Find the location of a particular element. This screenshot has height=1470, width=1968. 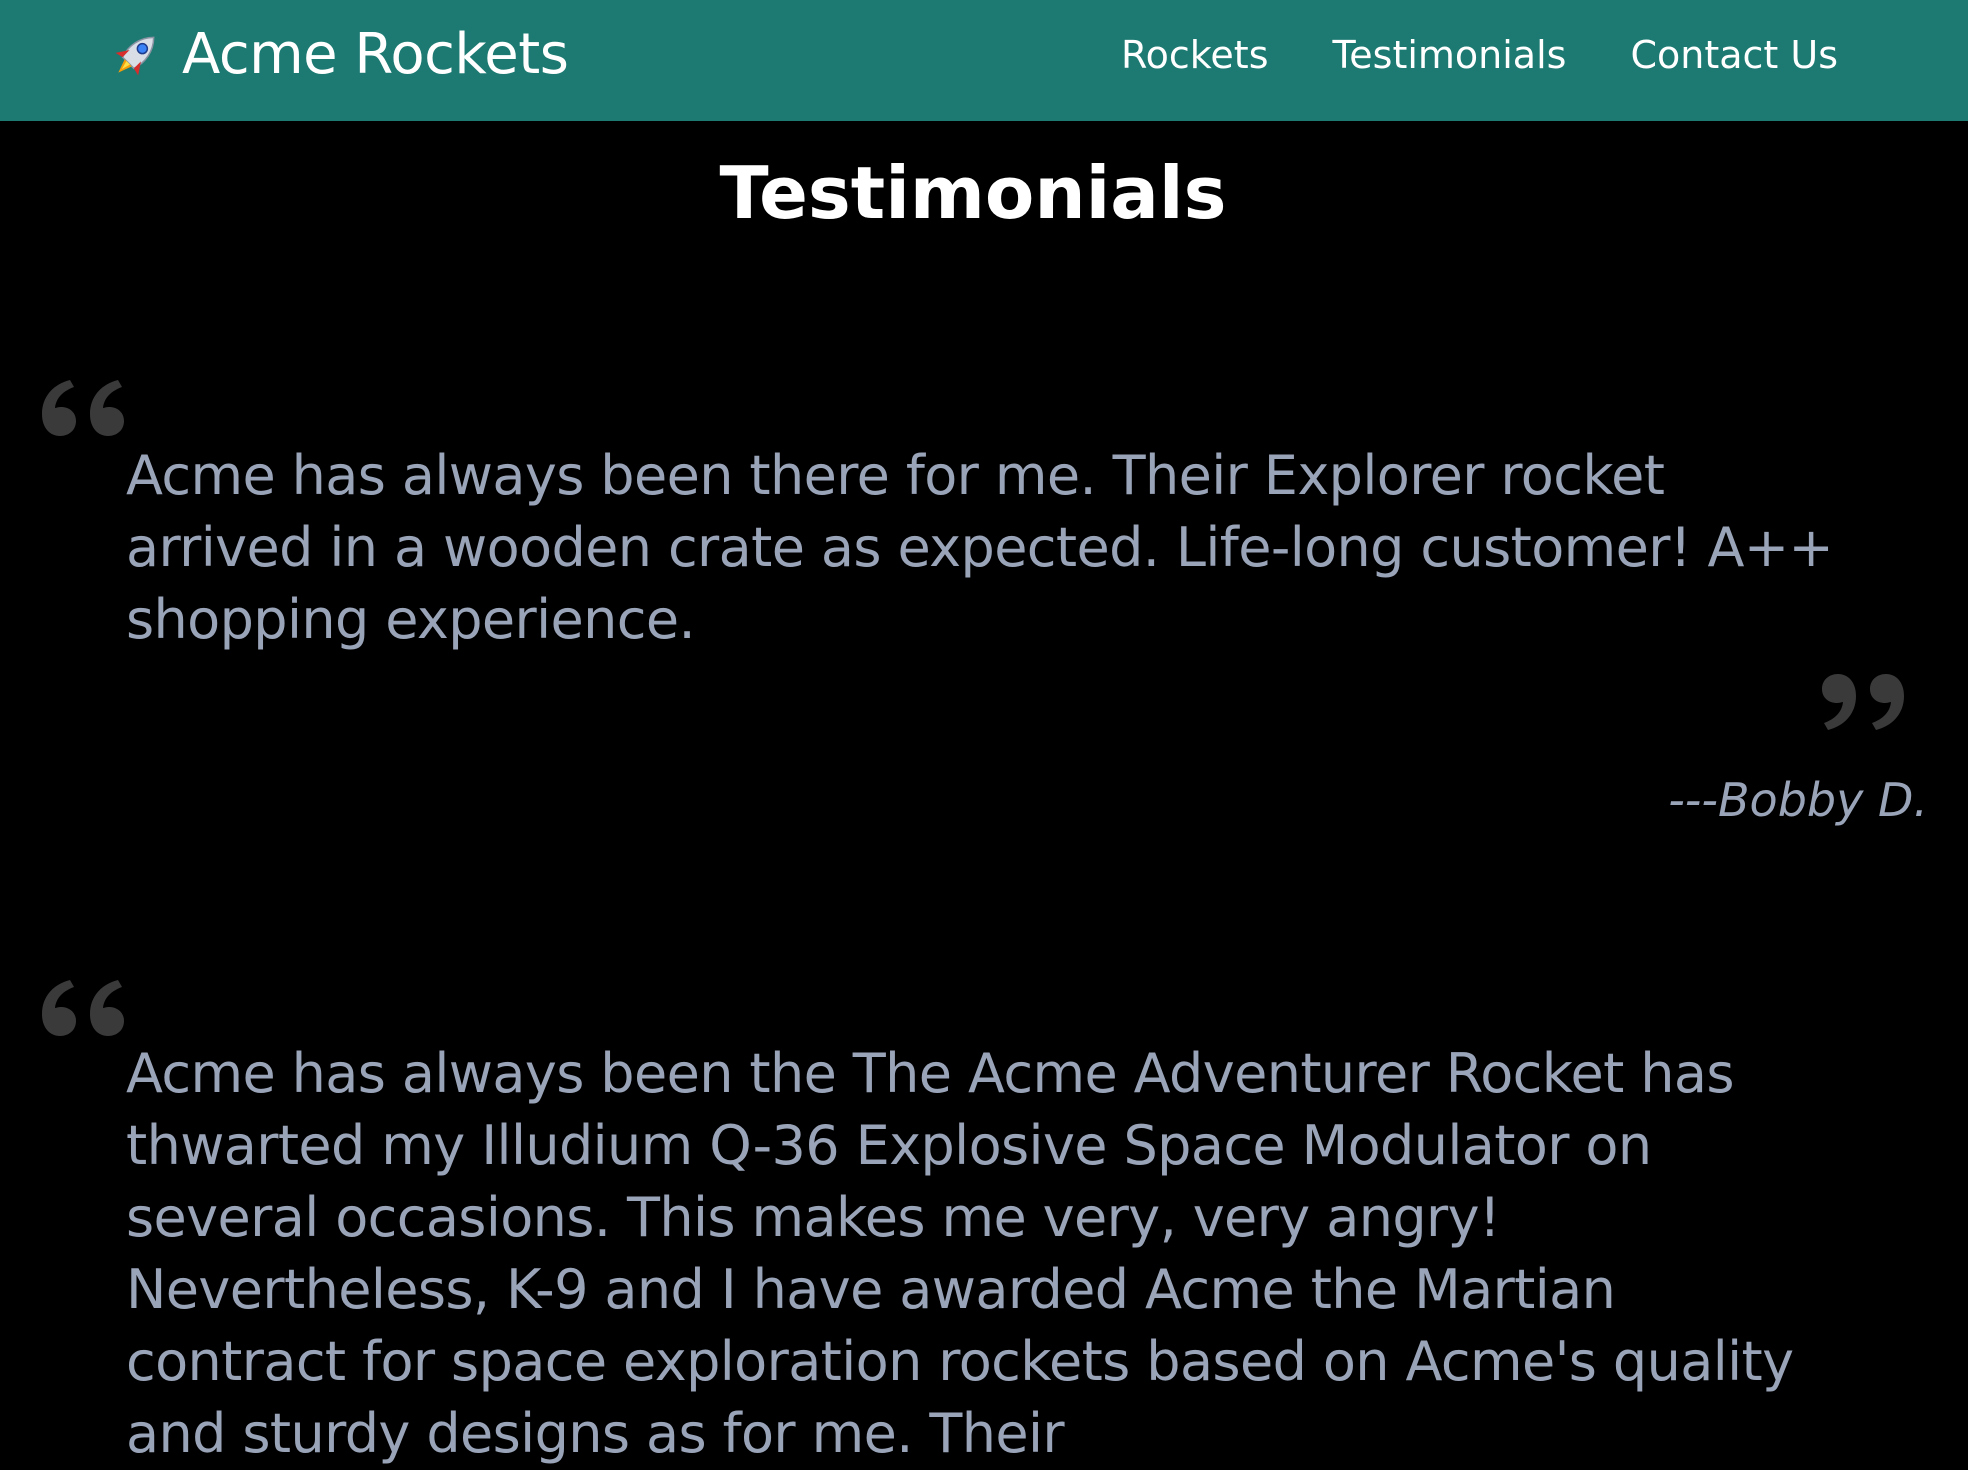

main-nav: Rockets Testimonials Contact Us is located at coordinates (1479, 55).